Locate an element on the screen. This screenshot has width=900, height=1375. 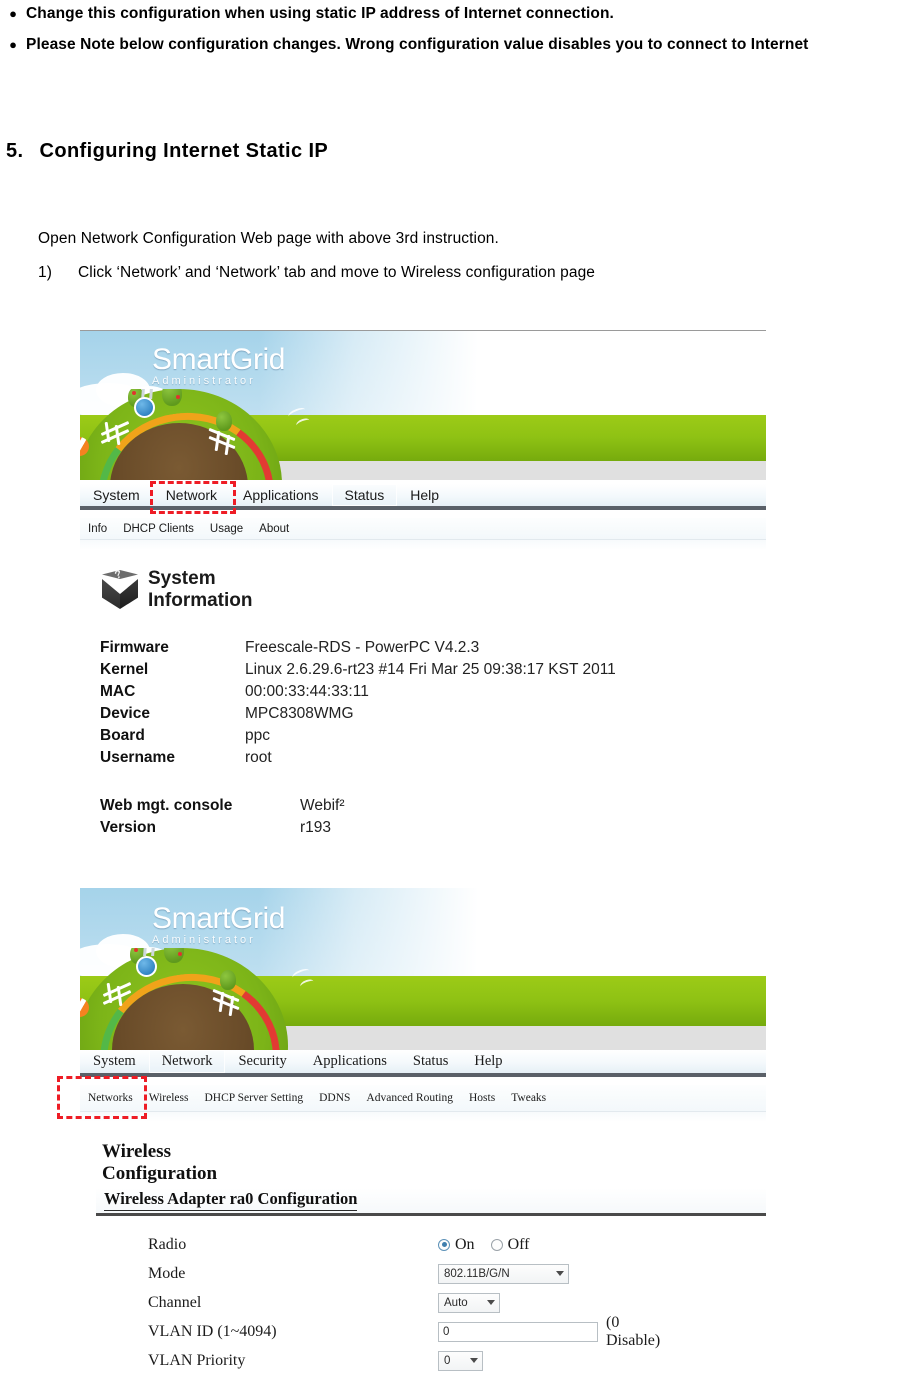
subnav-item-hosts: Hosts is located at coordinates (482, 1098).